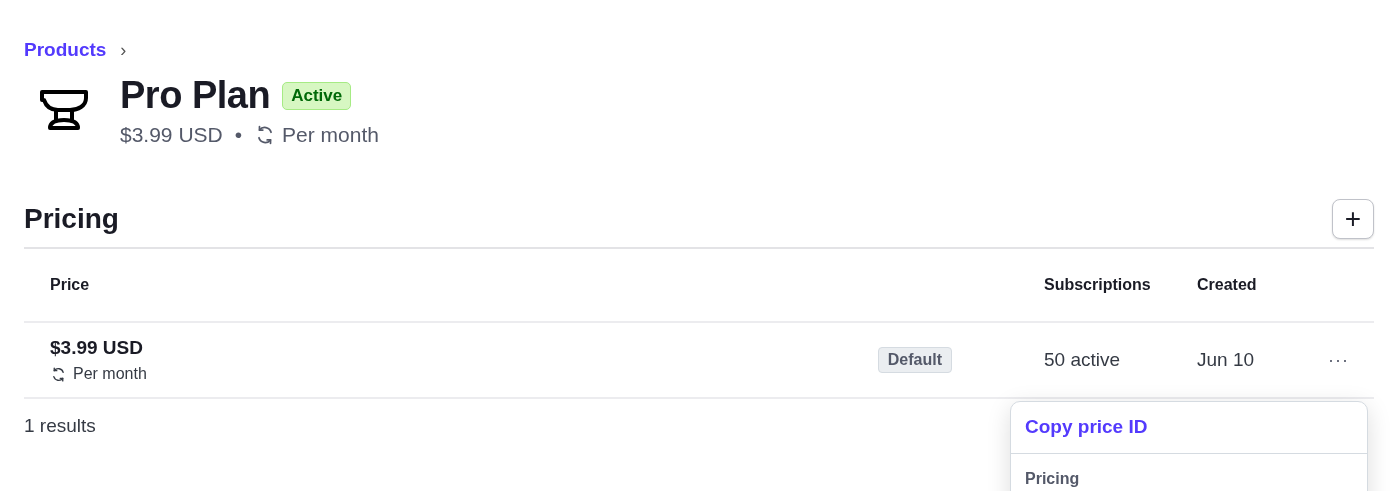 The width and height of the screenshot is (1400, 491). I want to click on menu-item: Copy price ID, so click(1189, 428).